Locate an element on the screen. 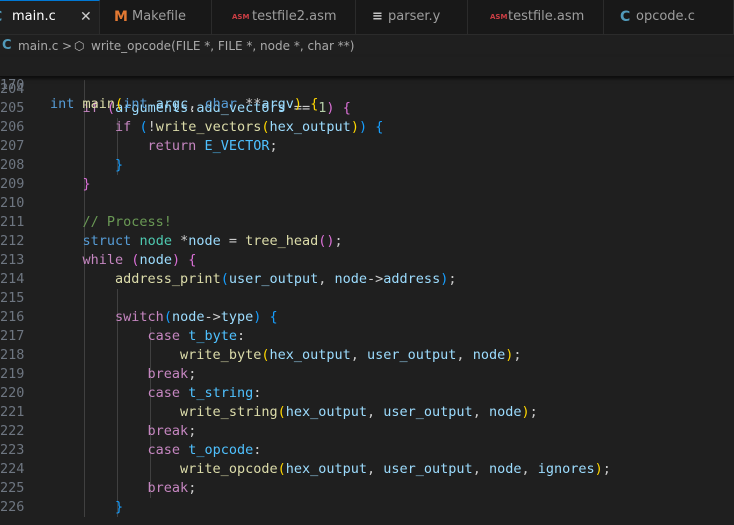 This screenshot has height=525, width=734. code-line: 206 if (!write_vectors(hex_output)) { is located at coordinates (367, 127).